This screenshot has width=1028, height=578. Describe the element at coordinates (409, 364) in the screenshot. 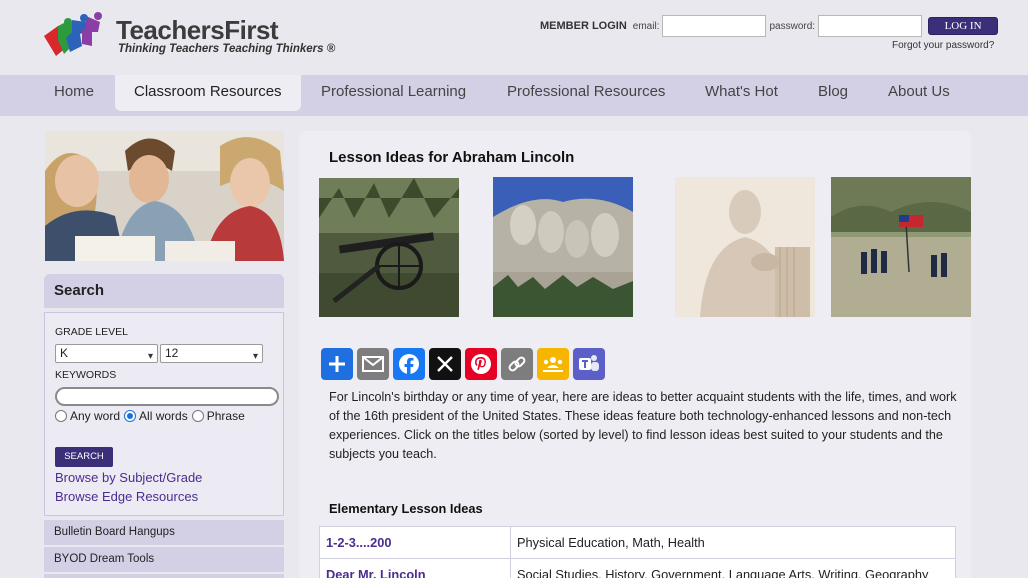

I see `facebook-icon` at that location.